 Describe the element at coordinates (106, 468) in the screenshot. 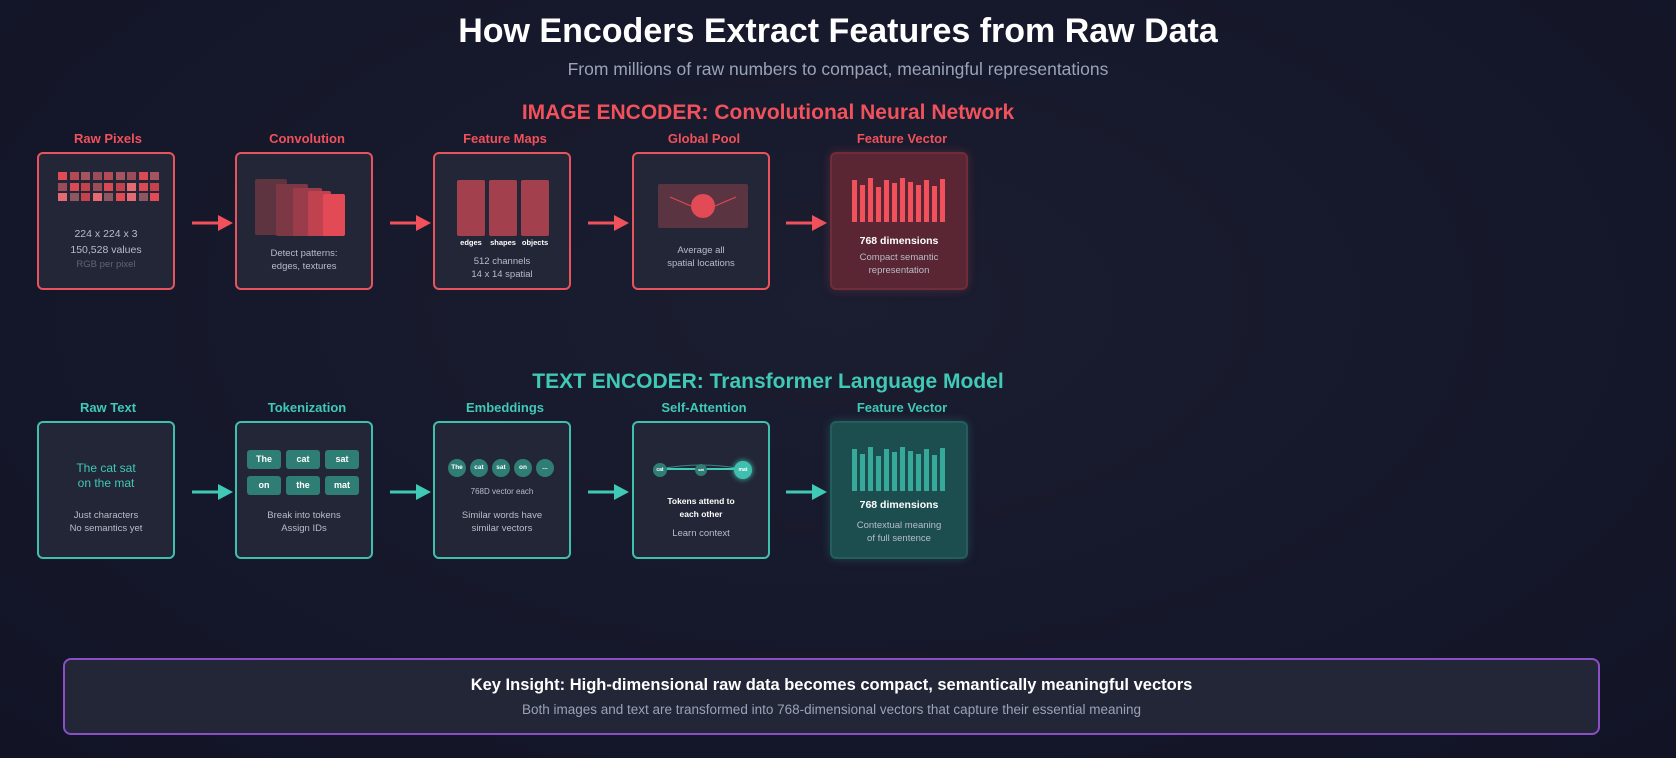

I see `raw-text-sample-1: The cat sat` at that location.